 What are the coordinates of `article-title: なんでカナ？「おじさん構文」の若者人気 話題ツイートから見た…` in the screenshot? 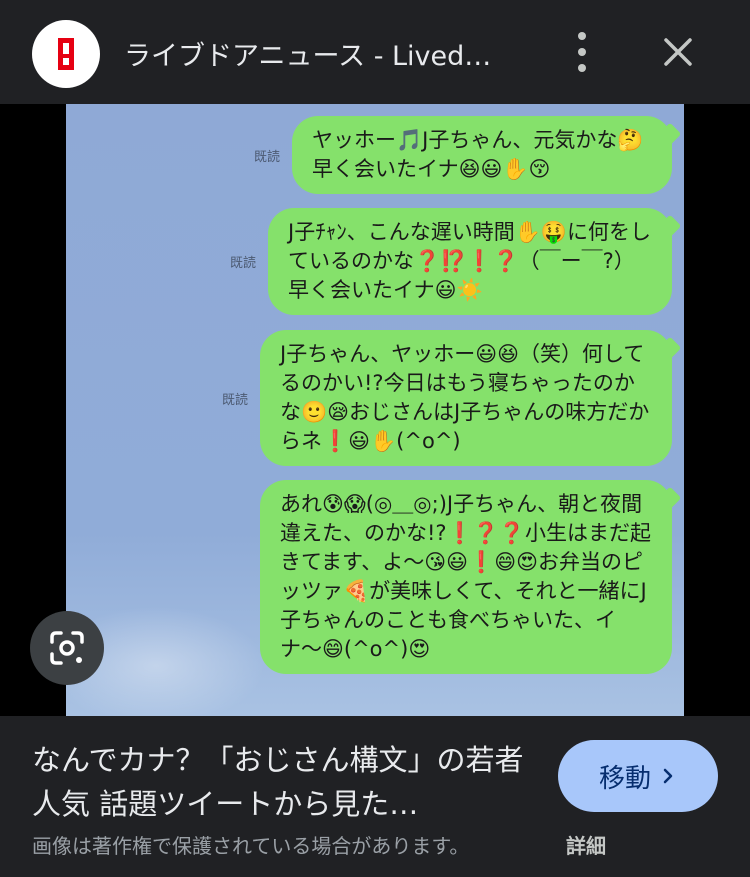 It's located at (282, 782).